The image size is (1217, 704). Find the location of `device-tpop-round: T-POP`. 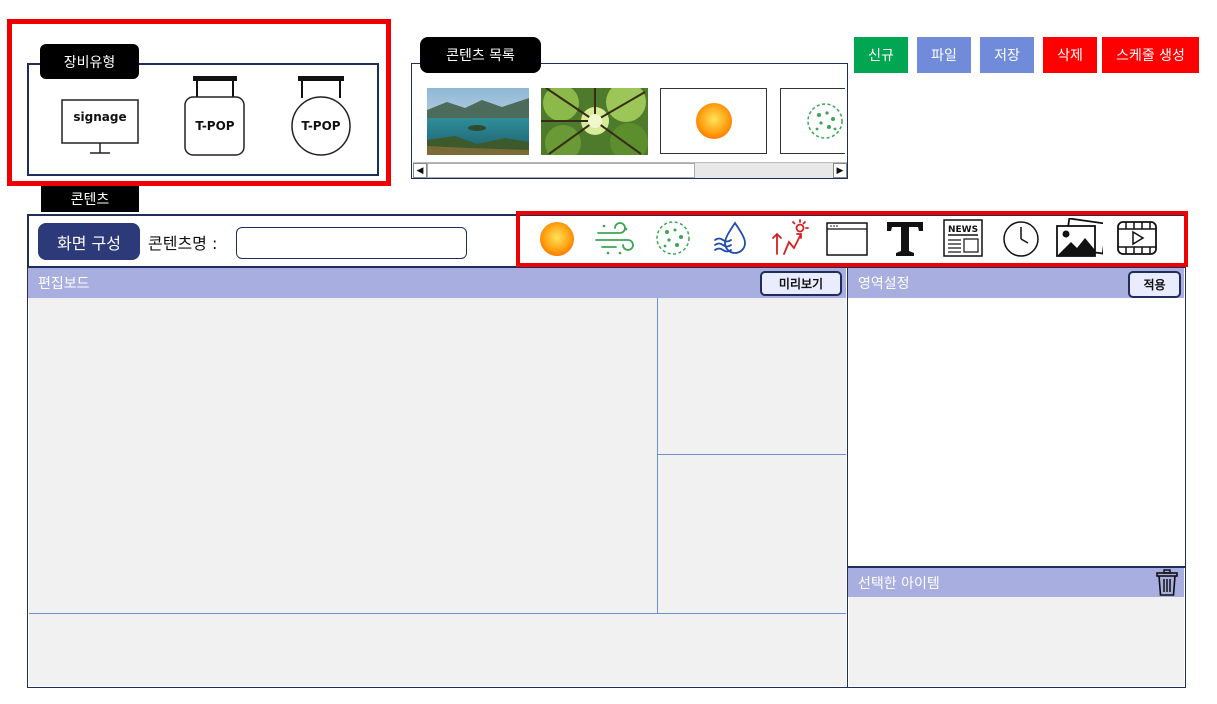

device-tpop-round: T-POP is located at coordinates (321, 117).